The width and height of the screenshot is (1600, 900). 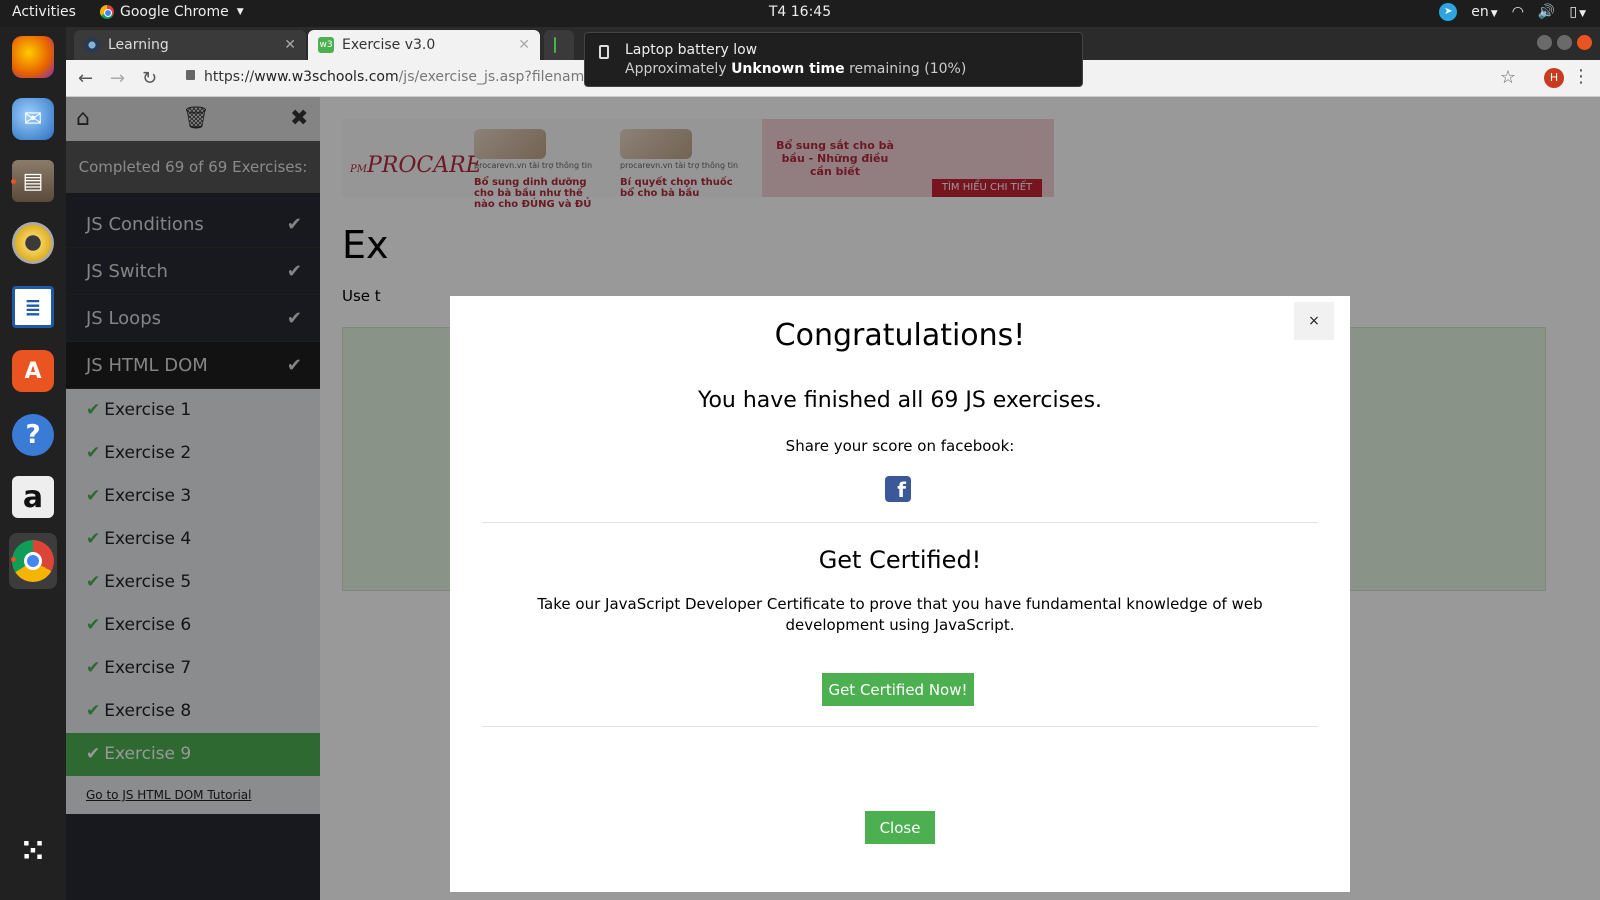 I want to click on help-launcher: ?, so click(x=33, y=435).